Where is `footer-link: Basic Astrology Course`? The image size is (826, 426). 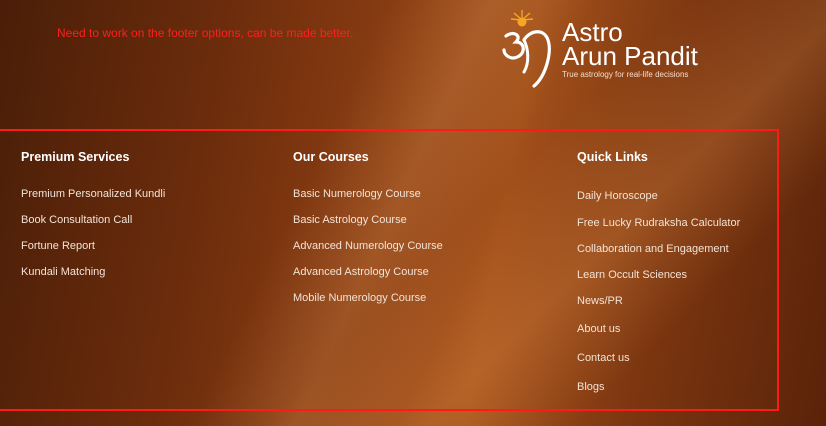 footer-link: Basic Astrology Course is located at coordinates (350, 220).